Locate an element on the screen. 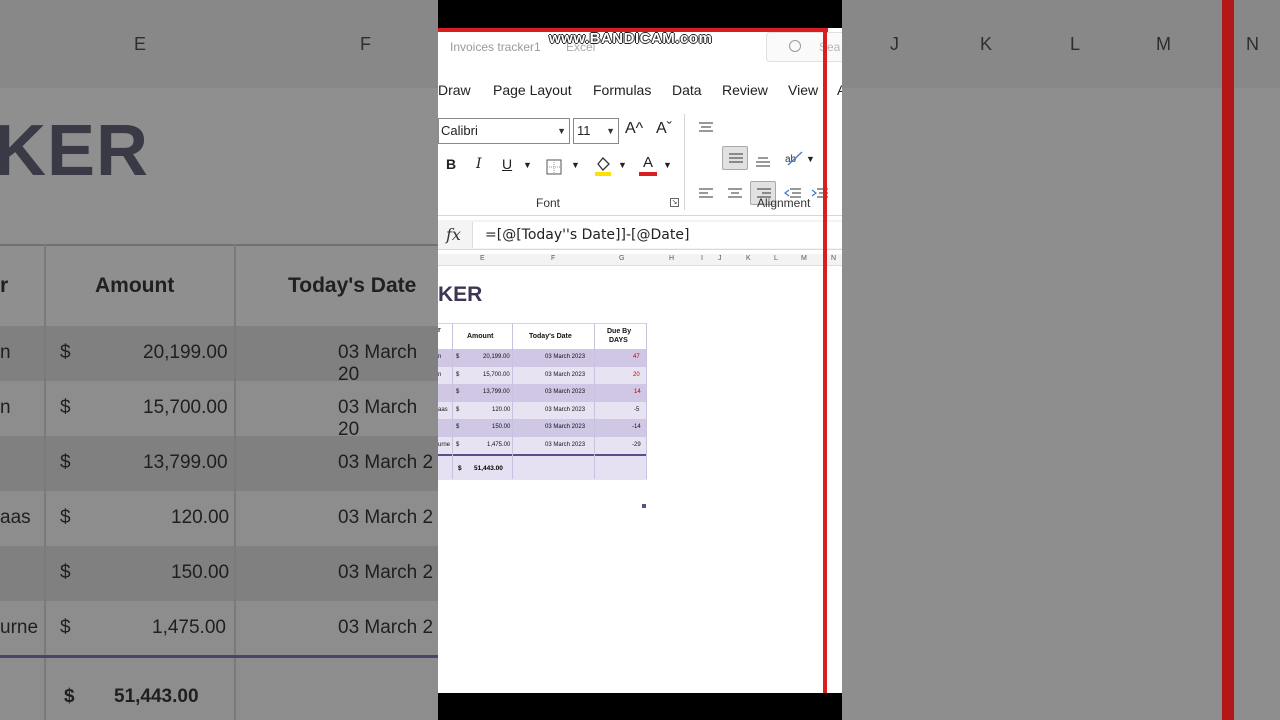 Image resolution: width=1280 pixels, height=720 pixels. column-header: E is located at coordinates (482, 258).